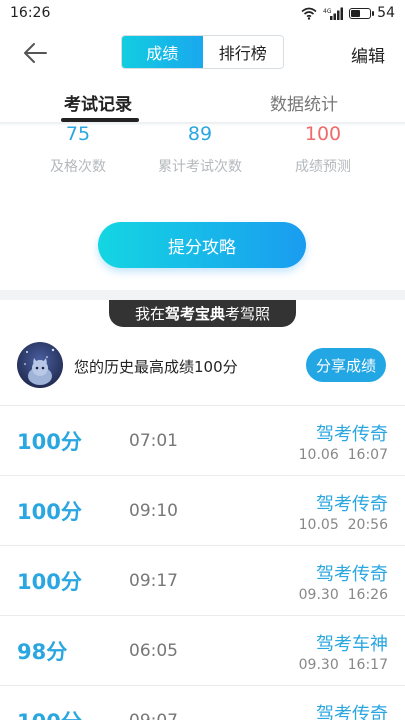 The image size is (405, 720). Describe the element at coordinates (248, 314) in the screenshot. I see `slogan-suffix: 考驾照` at that location.